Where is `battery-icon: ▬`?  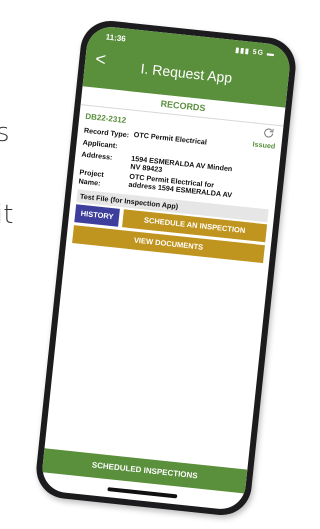
battery-icon: ▬ is located at coordinates (271, 54).